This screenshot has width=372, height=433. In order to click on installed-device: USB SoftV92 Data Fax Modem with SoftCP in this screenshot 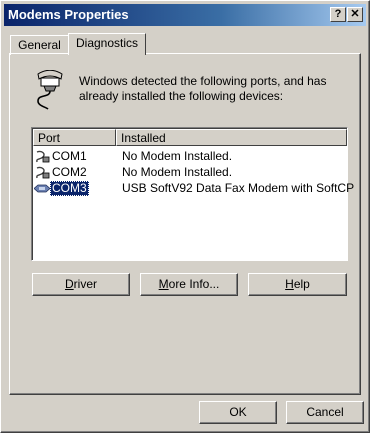, I will do `click(238, 188)`.